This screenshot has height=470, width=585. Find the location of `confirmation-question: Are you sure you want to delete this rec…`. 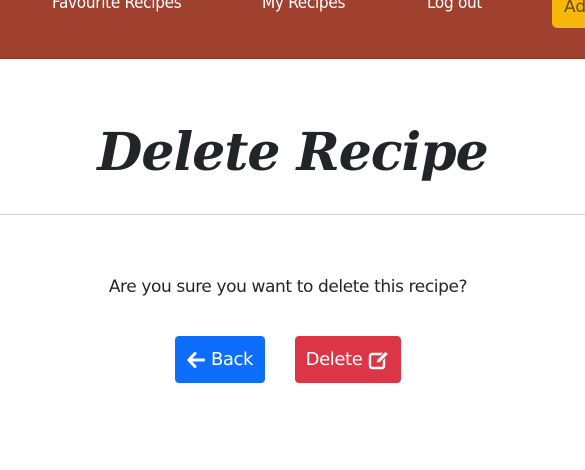

confirmation-question: Are you sure you want to delete this rec… is located at coordinates (288, 287).